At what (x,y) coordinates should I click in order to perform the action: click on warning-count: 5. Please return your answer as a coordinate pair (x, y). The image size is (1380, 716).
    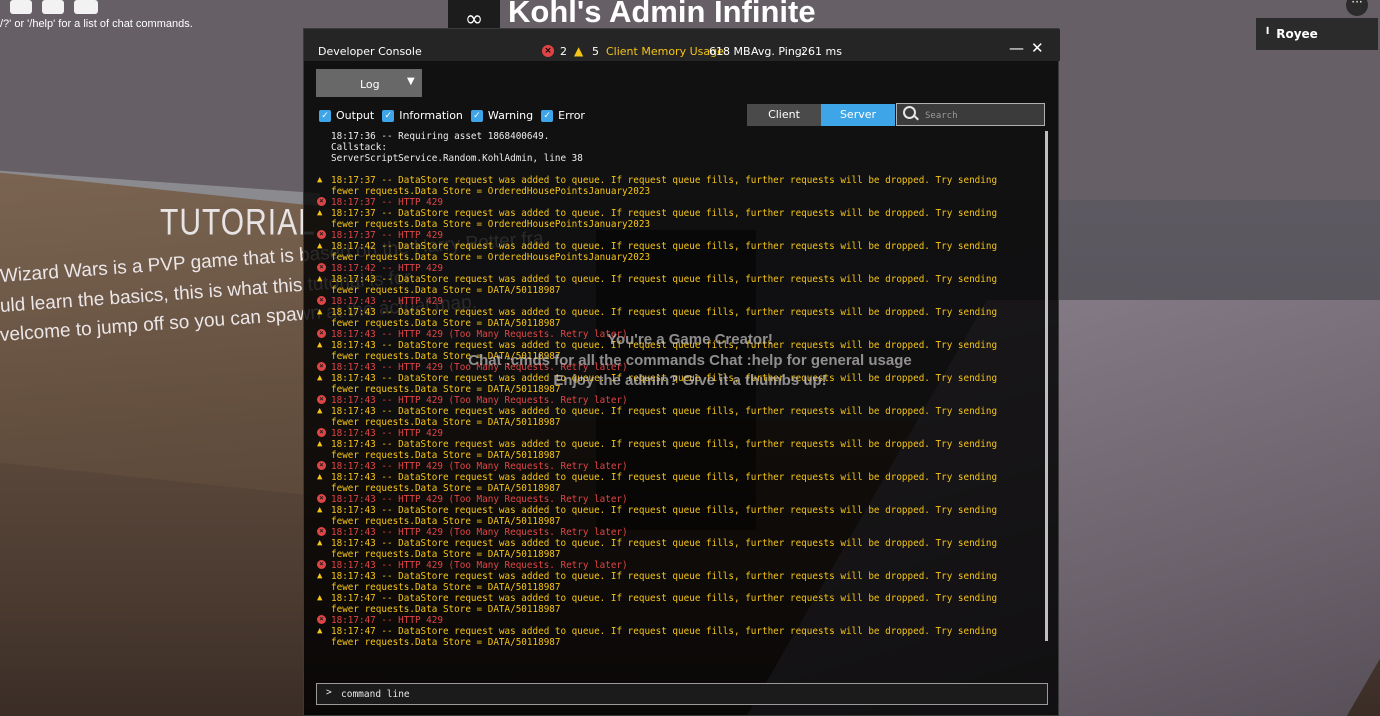
    Looking at the image, I should click on (595, 51).